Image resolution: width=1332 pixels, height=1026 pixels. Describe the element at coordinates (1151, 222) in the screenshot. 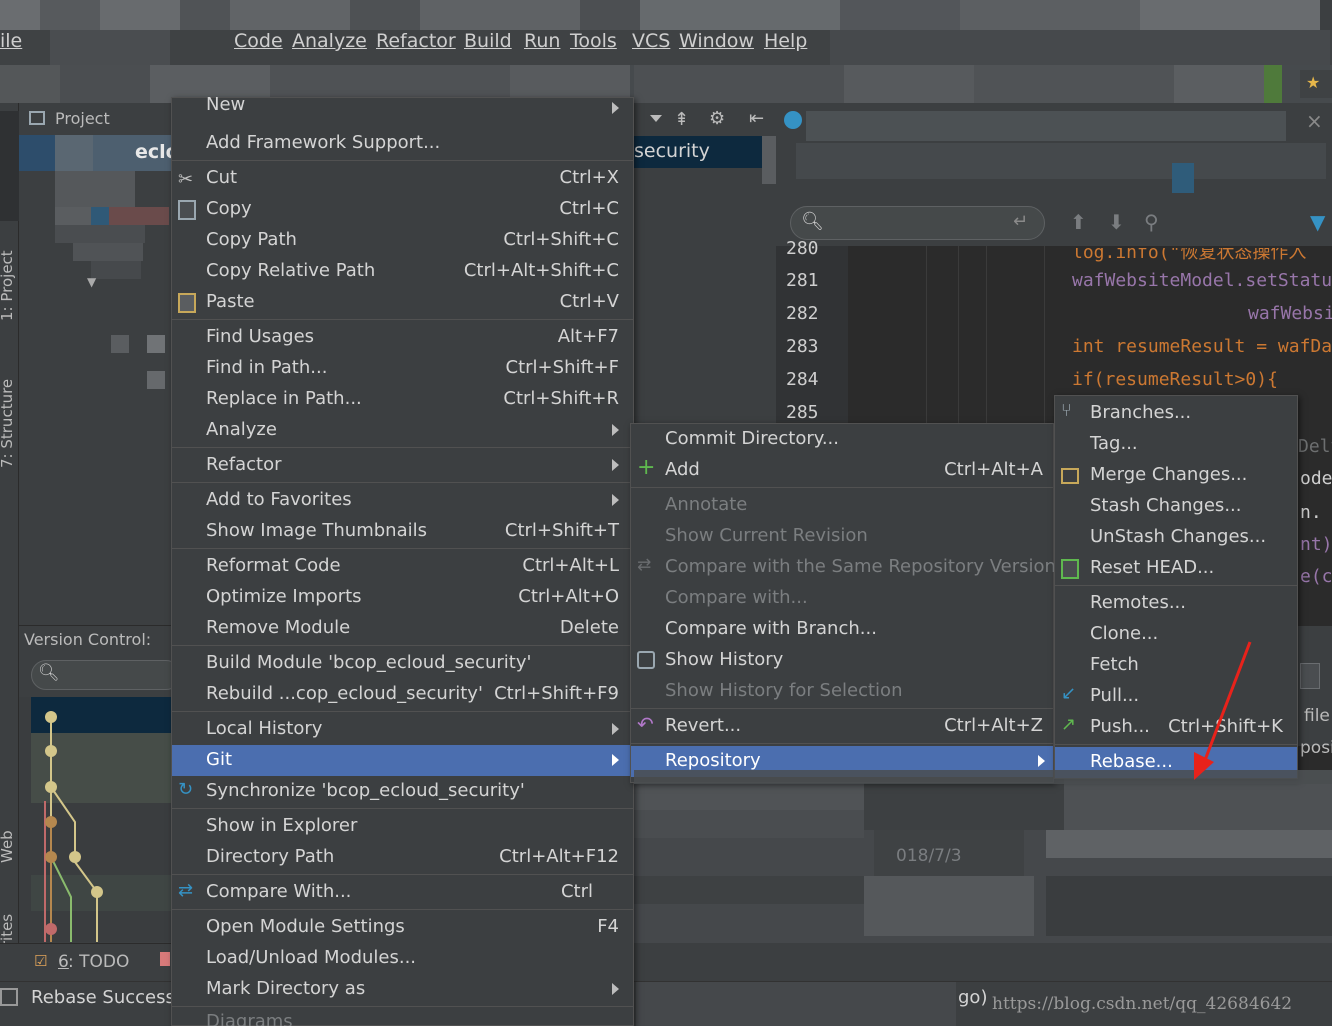

I see `find-icon: ⚲` at that location.